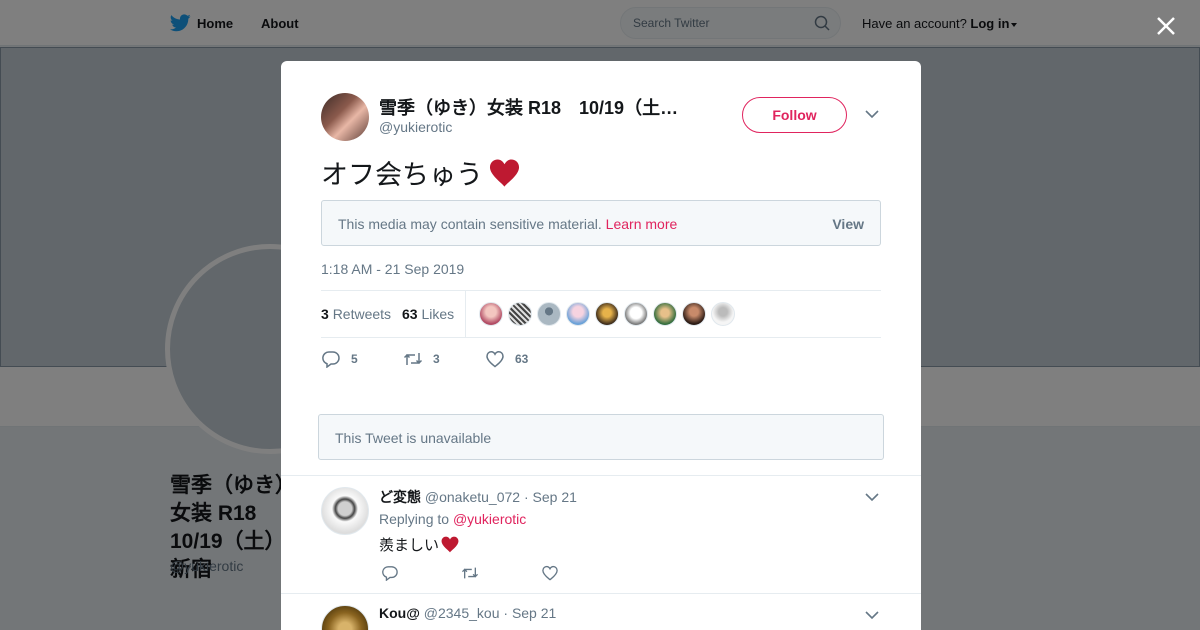  What do you see at coordinates (436, 359) in the screenshot?
I see `retweet-count: 3` at bounding box center [436, 359].